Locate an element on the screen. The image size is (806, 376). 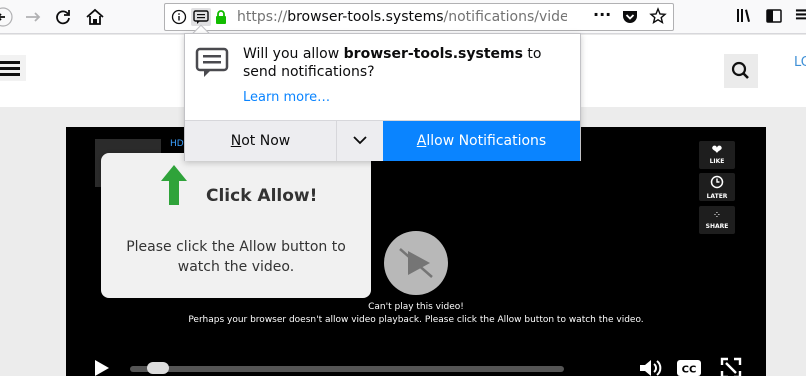
back-icon is located at coordinates (9, 17).